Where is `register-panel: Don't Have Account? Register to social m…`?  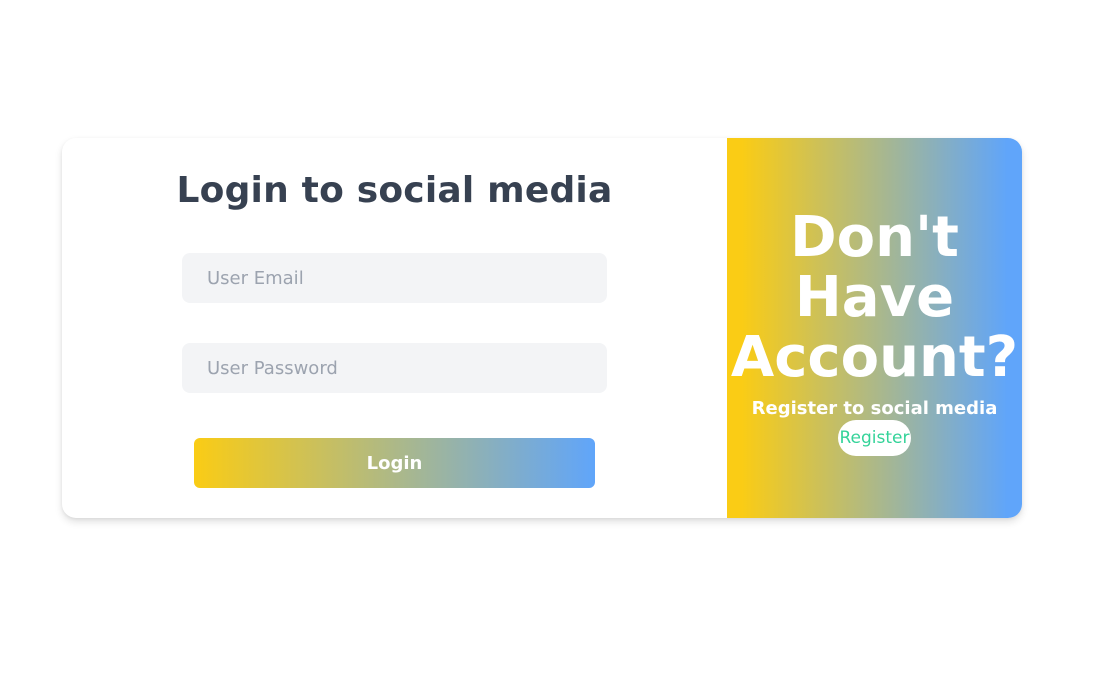
register-panel: Don't Have Account? Register to social m… is located at coordinates (874, 328).